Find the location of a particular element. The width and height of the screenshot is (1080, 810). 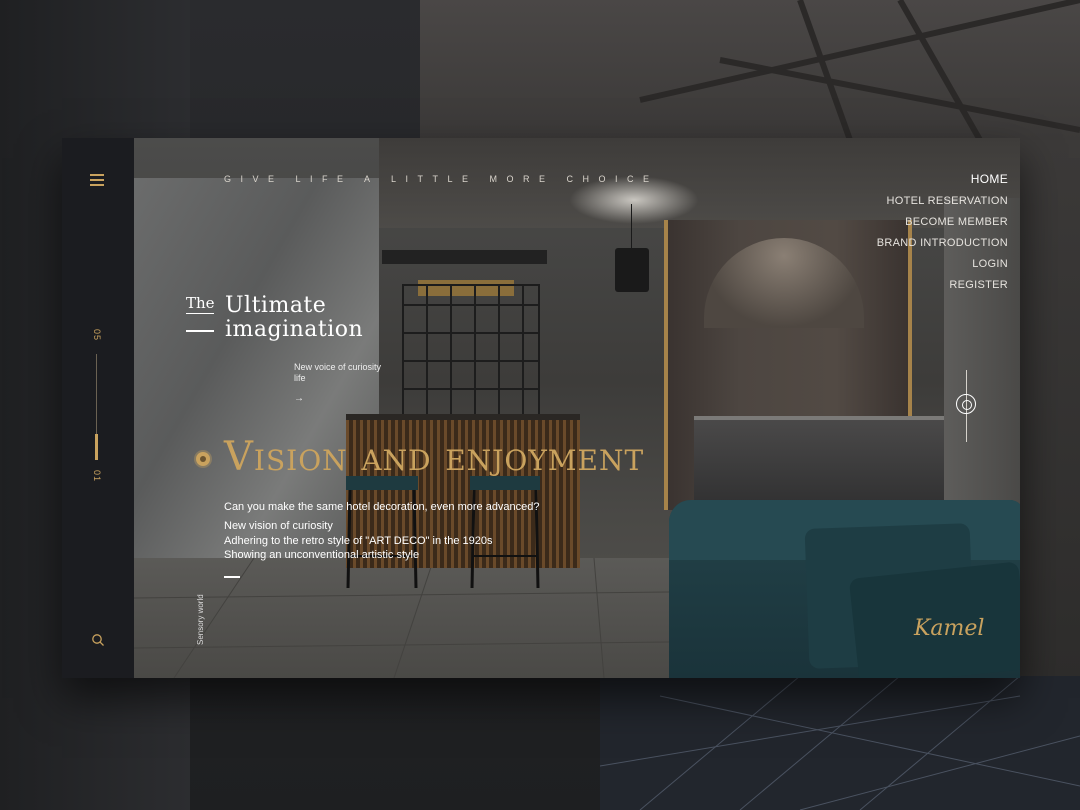

arrow-right-icon: → is located at coordinates (299, 398).